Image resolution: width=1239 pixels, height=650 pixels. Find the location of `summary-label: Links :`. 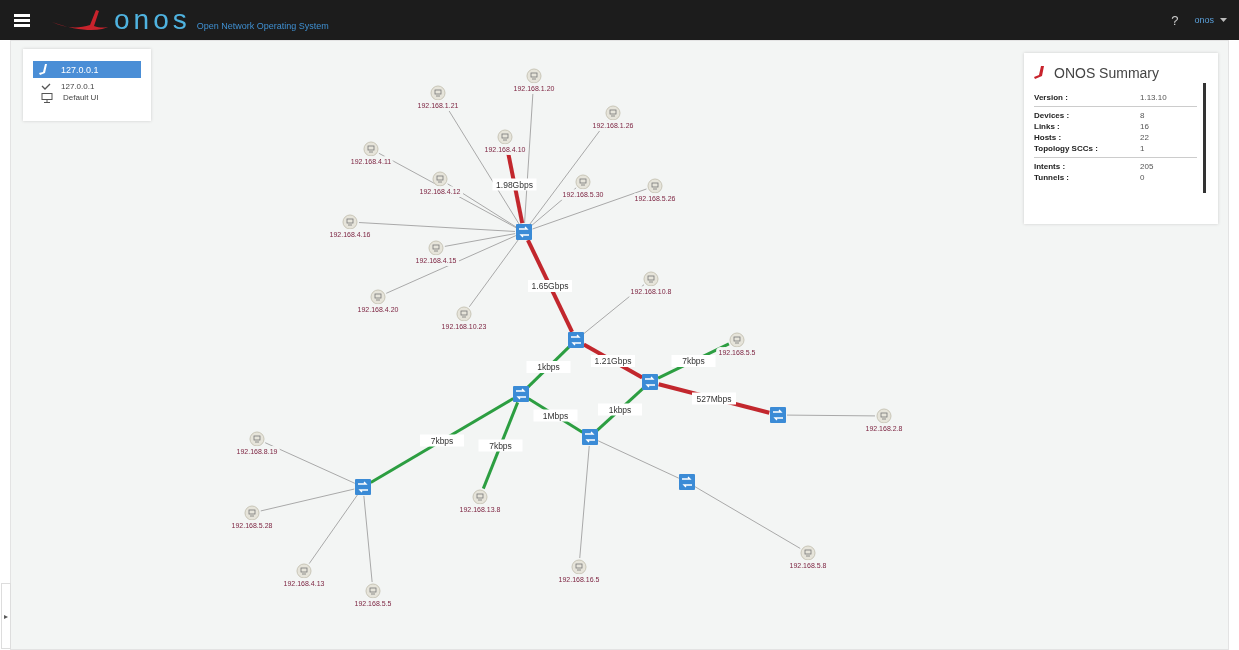

summary-label: Links : is located at coordinates (1047, 126).